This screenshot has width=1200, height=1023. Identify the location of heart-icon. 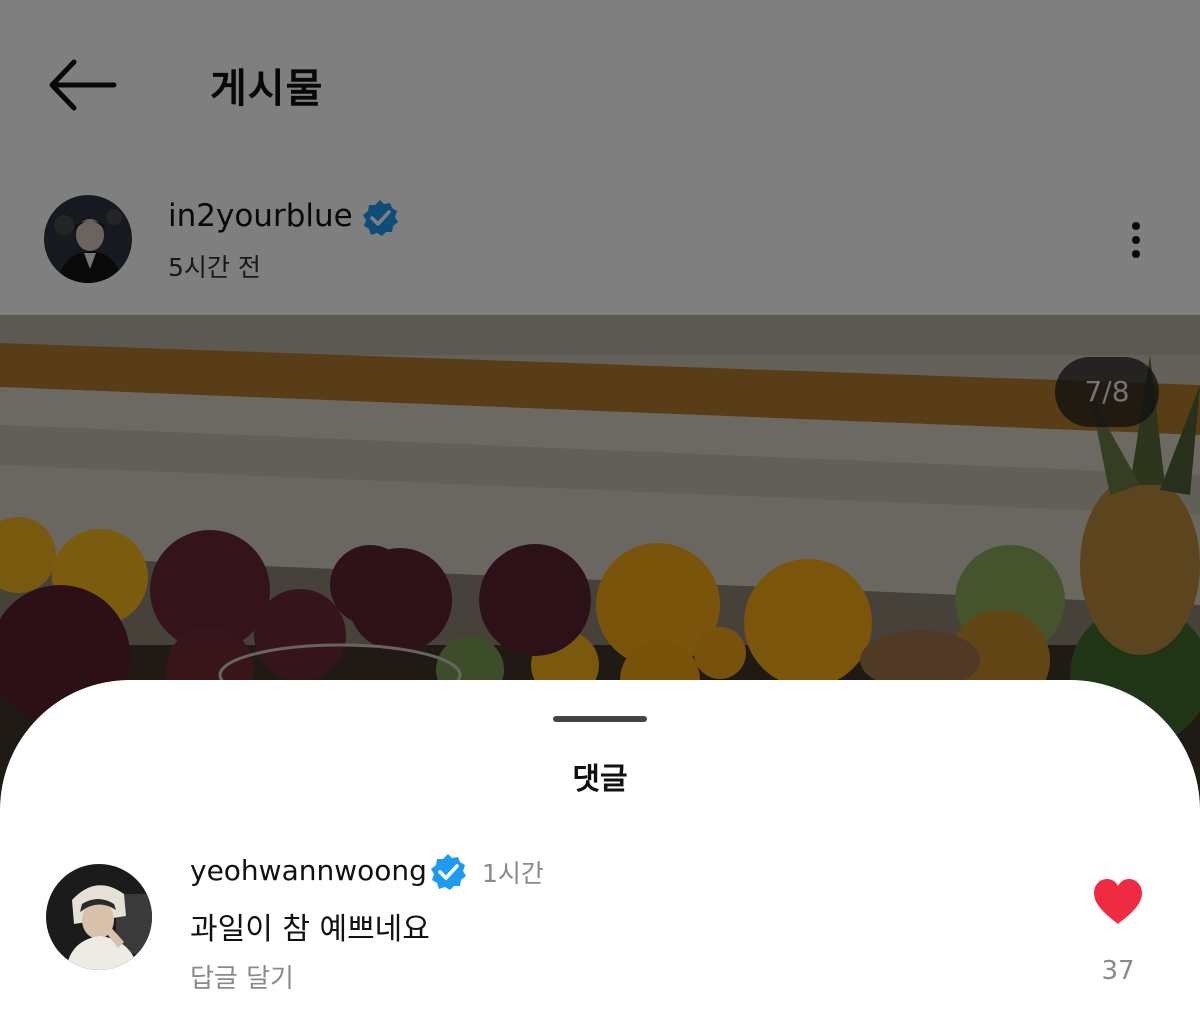
(1118, 901).